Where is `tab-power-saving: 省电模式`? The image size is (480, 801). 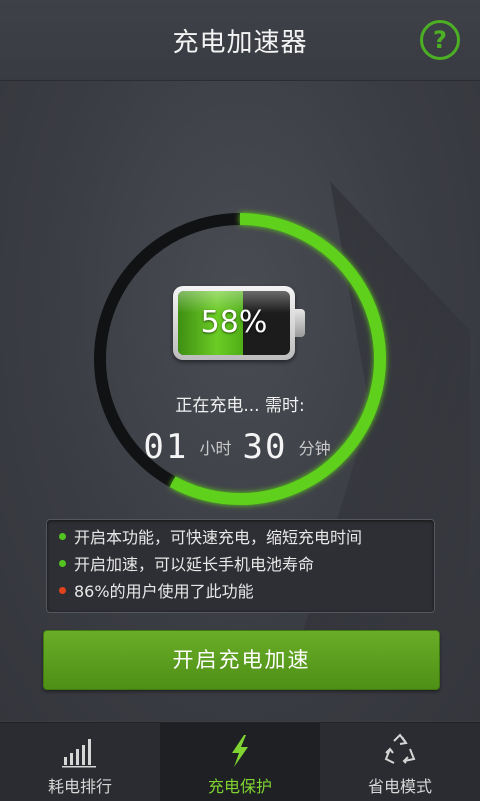 tab-power-saving: 省电模式 is located at coordinates (400, 762).